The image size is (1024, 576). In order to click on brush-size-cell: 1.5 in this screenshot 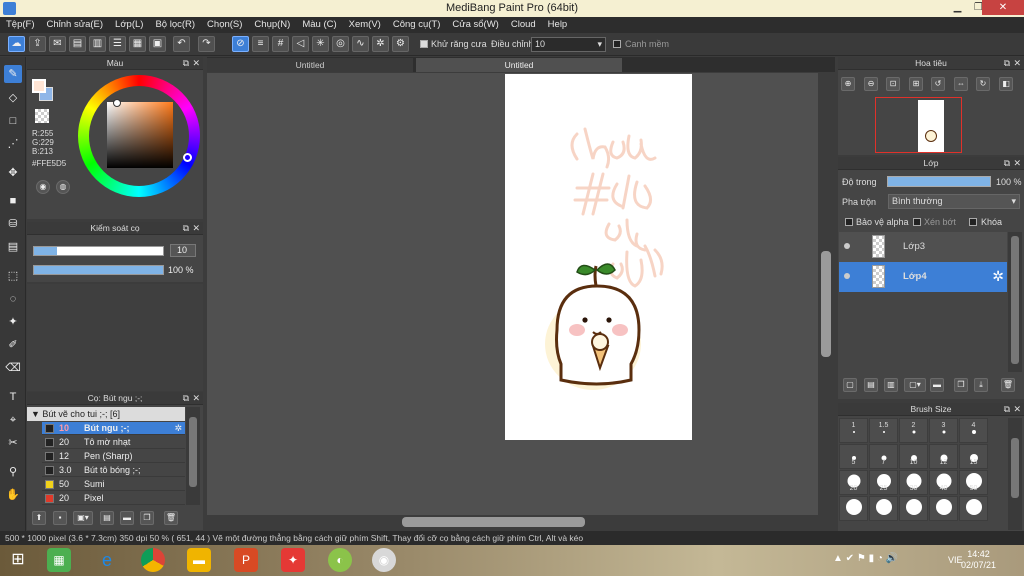, I will do `click(883, 430)`.